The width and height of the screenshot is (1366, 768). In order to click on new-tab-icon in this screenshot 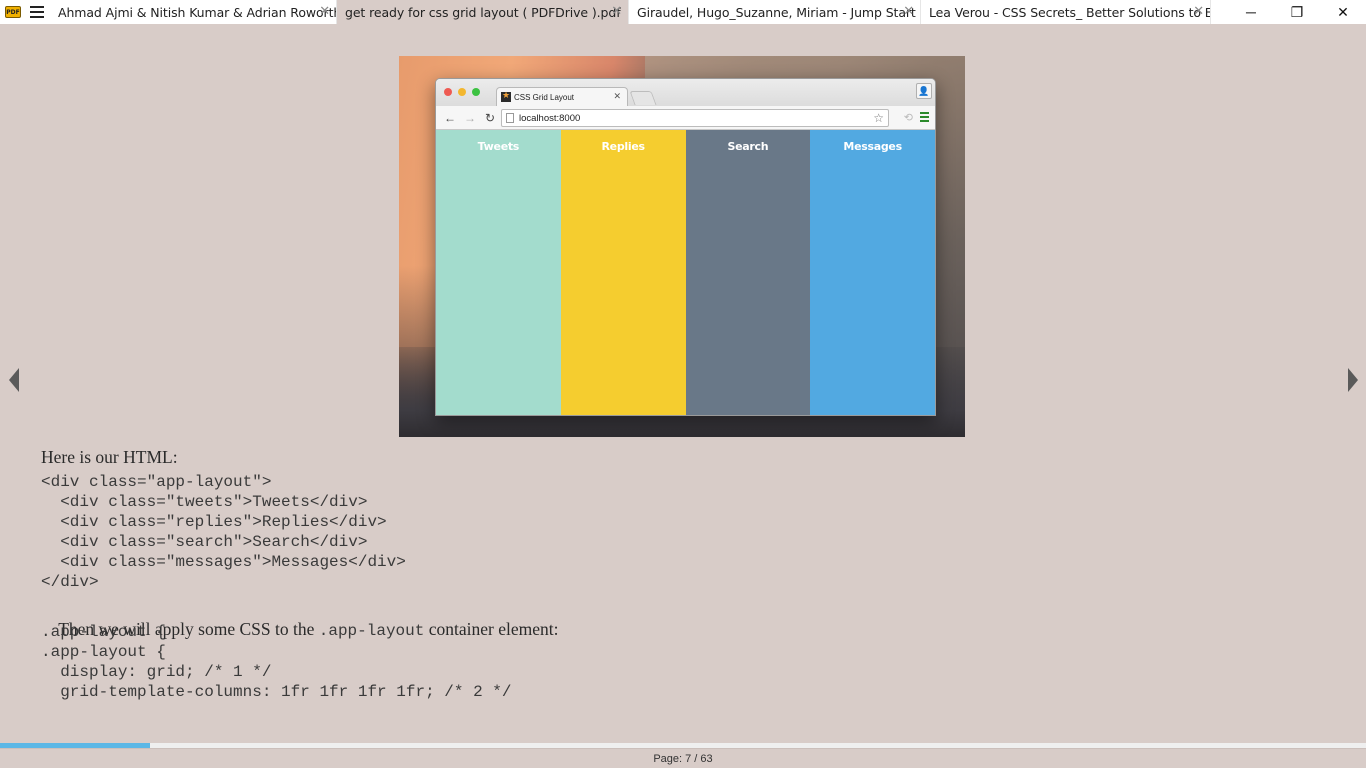, I will do `click(643, 98)`.